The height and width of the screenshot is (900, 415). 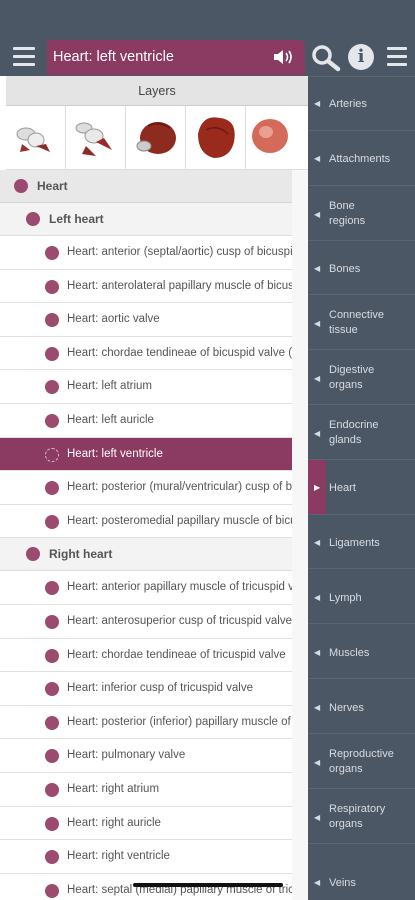 I want to click on category-label: Veins, so click(x=342, y=883).